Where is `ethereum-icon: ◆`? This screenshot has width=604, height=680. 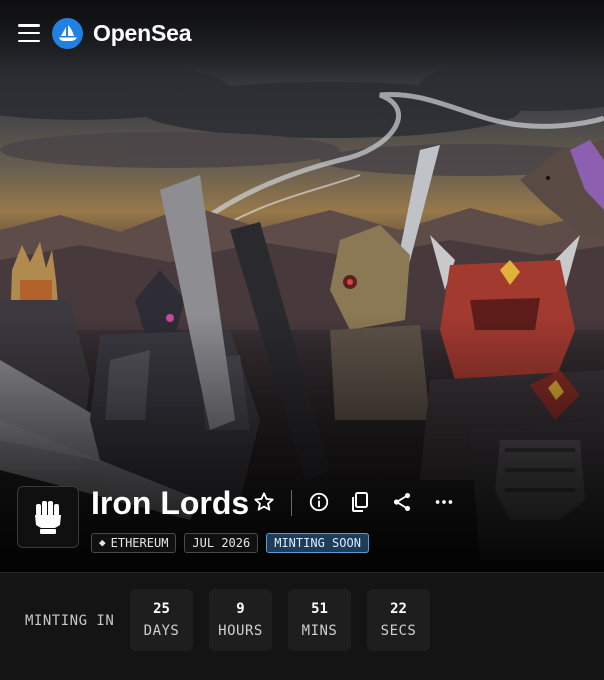 ethereum-icon: ◆ is located at coordinates (102, 542).